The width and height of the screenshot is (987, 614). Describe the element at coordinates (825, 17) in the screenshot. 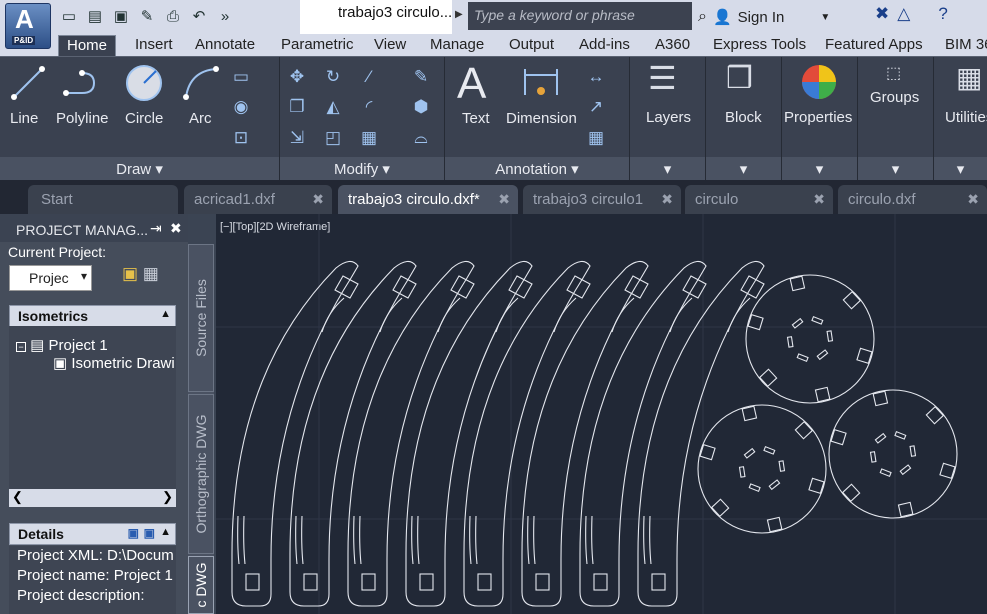

I see `chevron-down-icon: ▼` at that location.